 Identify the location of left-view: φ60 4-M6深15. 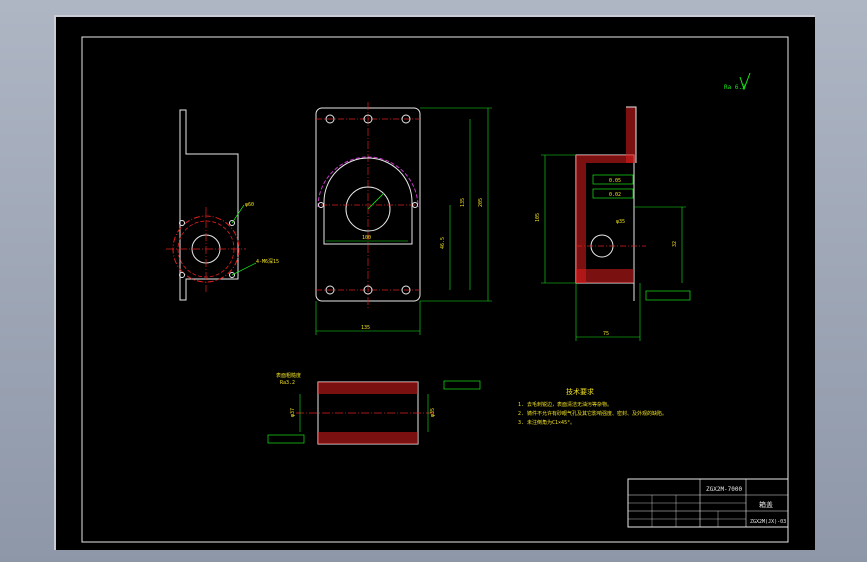
(222, 205).